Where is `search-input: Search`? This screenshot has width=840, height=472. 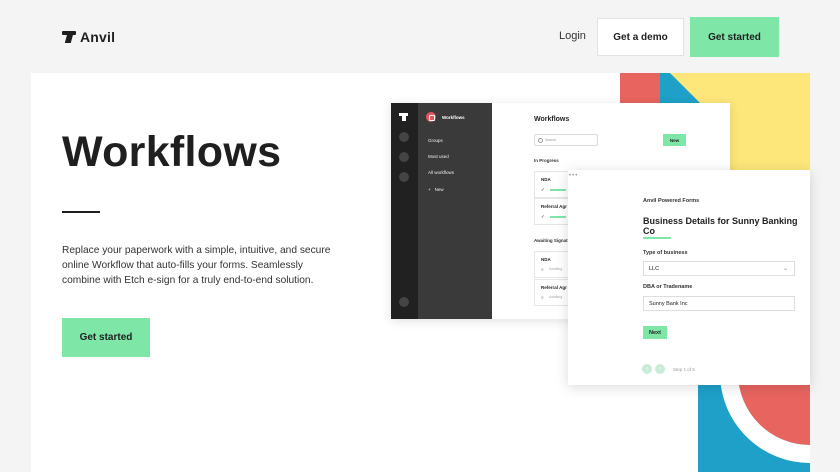 search-input: Search is located at coordinates (566, 140).